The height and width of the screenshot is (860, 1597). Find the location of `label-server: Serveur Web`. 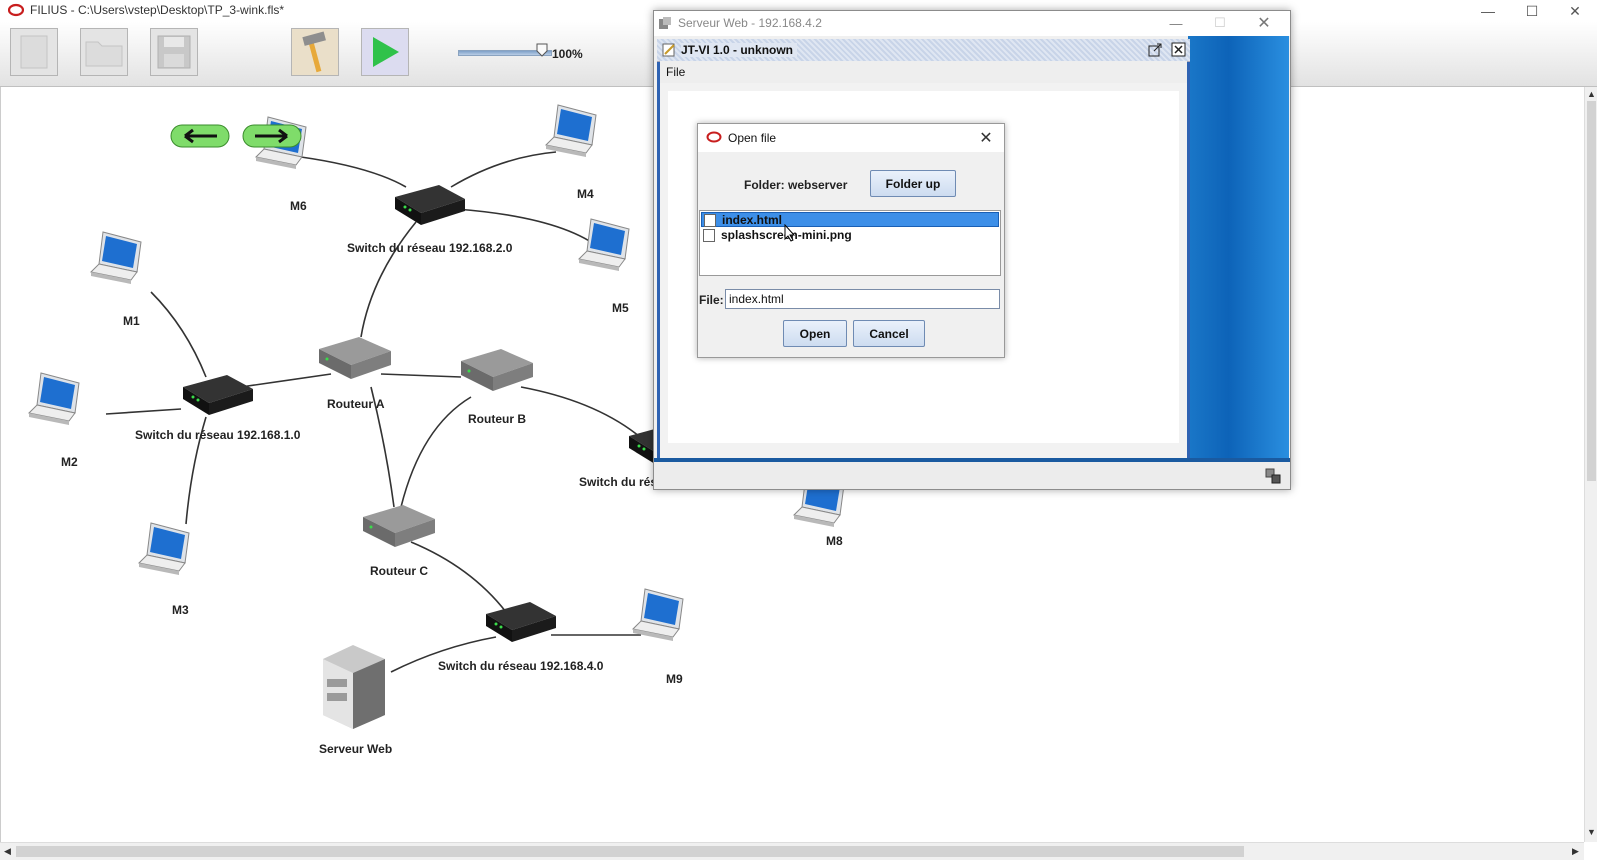

label-server: Serveur Web is located at coordinates (356, 749).